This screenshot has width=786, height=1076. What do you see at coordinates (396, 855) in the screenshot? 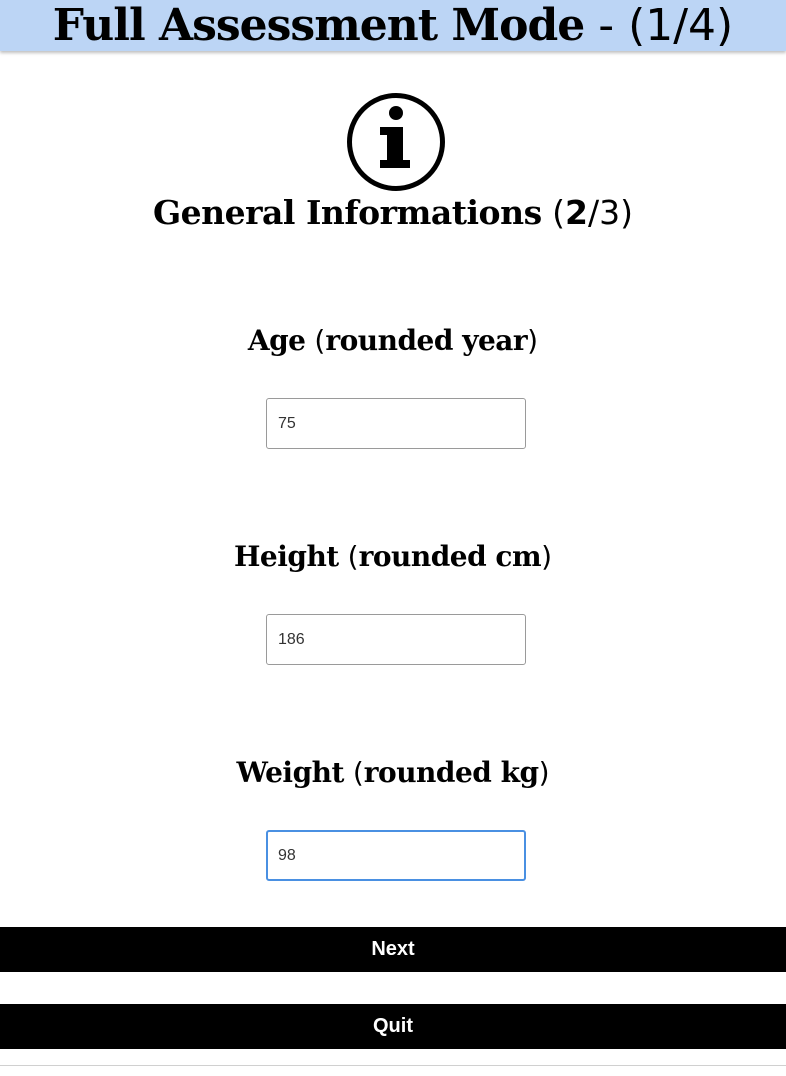
I see `weight-input` at bounding box center [396, 855].